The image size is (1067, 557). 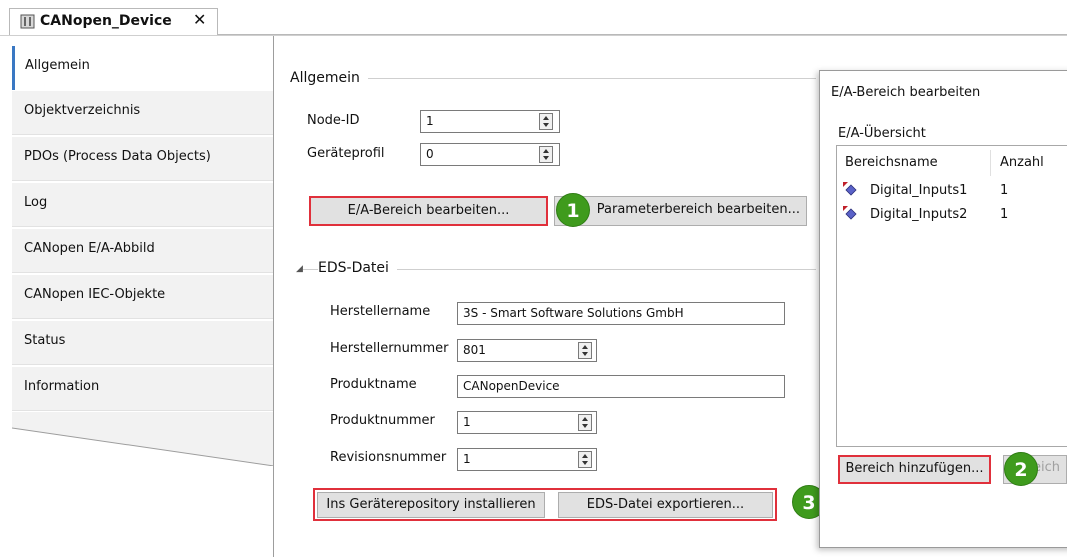 I want to click on nav-item-iec-objects: CANopen IEC-Objekte, so click(x=143, y=297).